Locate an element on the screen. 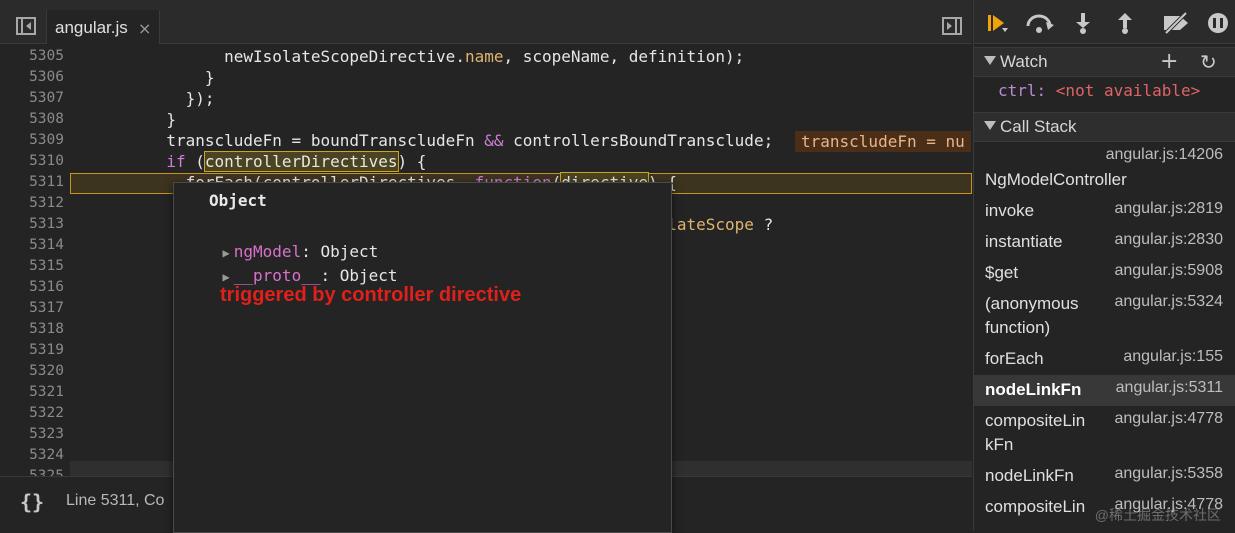  expand-triangle-icon: ▶ is located at coordinates (226, 277).